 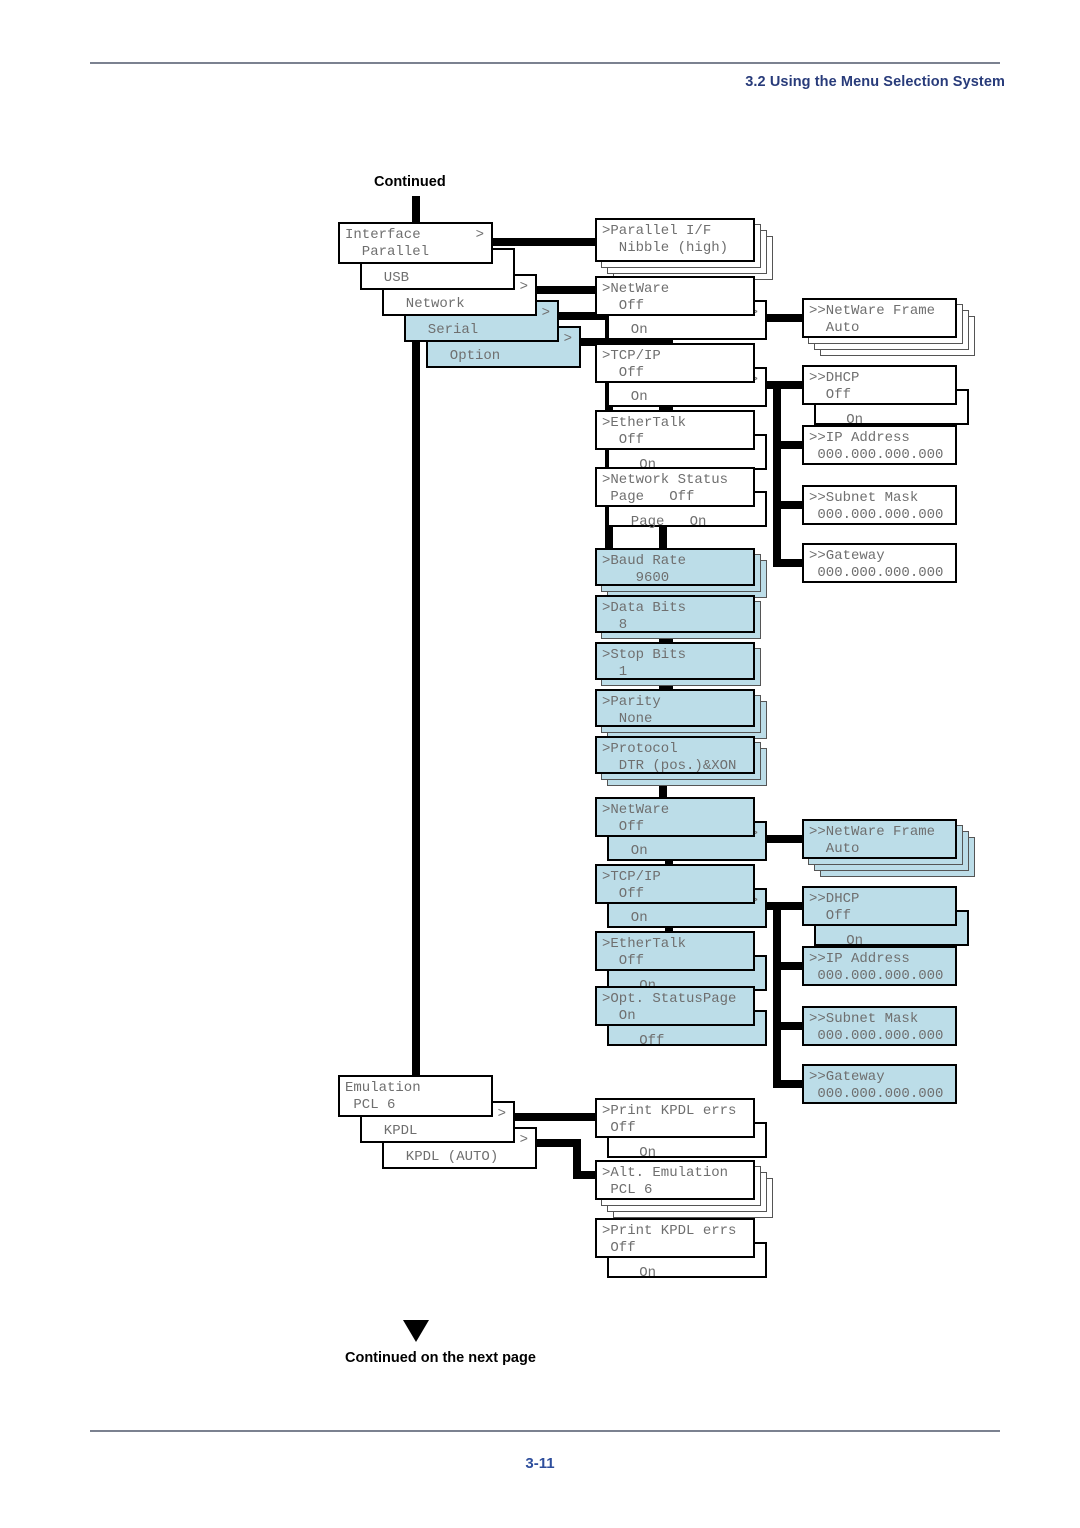 What do you see at coordinates (648, 497) in the screenshot?
I see `network-statuspage-box-line2: Page Off` at bounding box center [648, 497].